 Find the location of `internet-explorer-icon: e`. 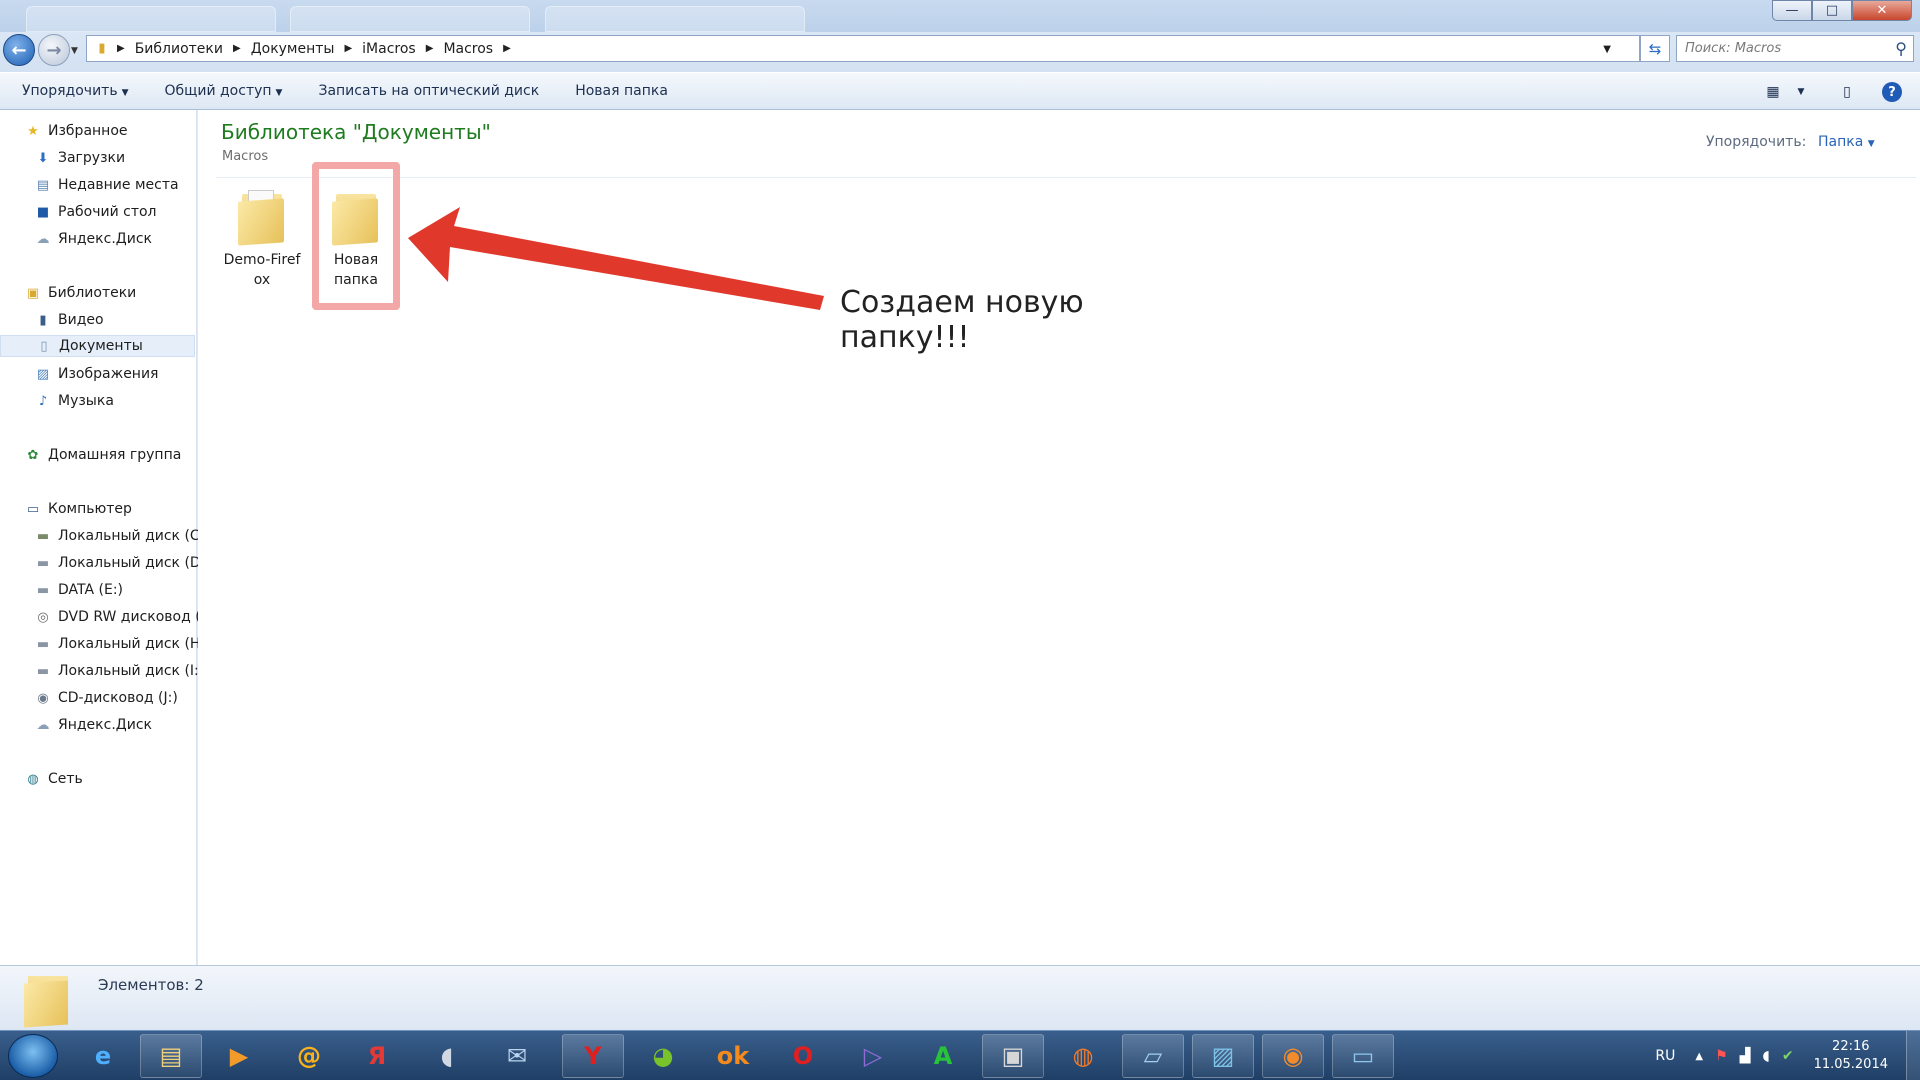

internet-explorer-icon: e is located at coordinates (103, 1056).